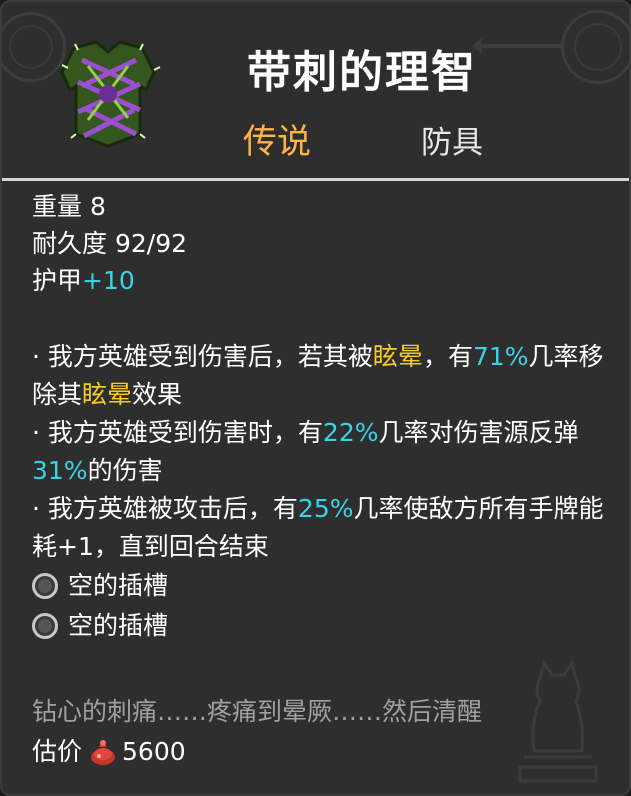 The width and height of the screenshot is (631, 796). I want to click on effect-text: 效果, so click(157, 394).